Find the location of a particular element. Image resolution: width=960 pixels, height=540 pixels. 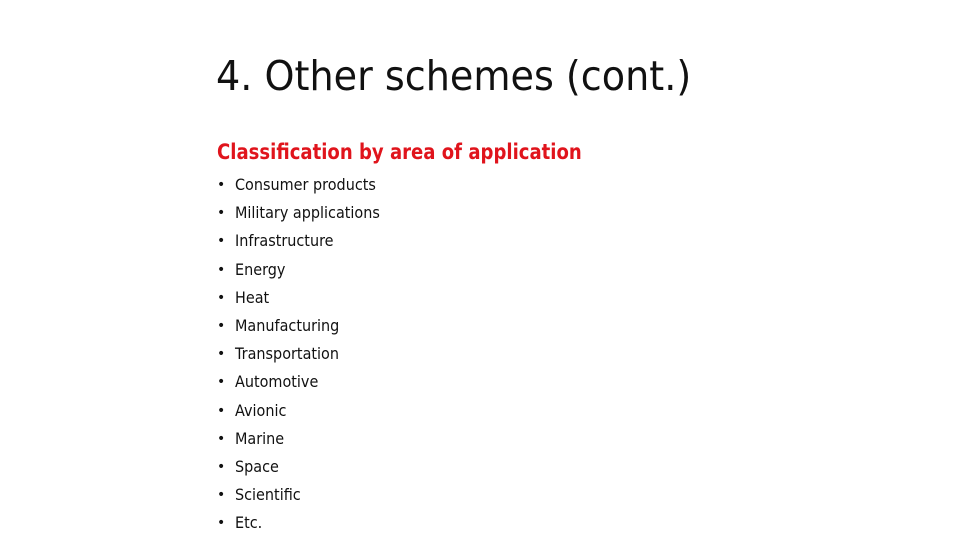

list-item-text: Consumer products is located at coordinates (305, 184).